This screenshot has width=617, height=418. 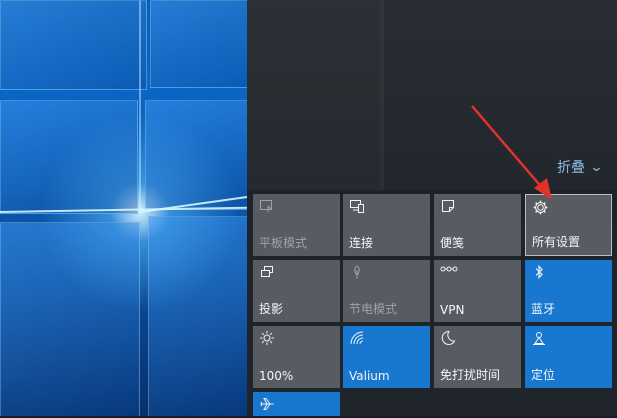 What do you see at coordinates (140, 106) in the screenshot?
I see `light-beam` at bounding box center [140, 106].